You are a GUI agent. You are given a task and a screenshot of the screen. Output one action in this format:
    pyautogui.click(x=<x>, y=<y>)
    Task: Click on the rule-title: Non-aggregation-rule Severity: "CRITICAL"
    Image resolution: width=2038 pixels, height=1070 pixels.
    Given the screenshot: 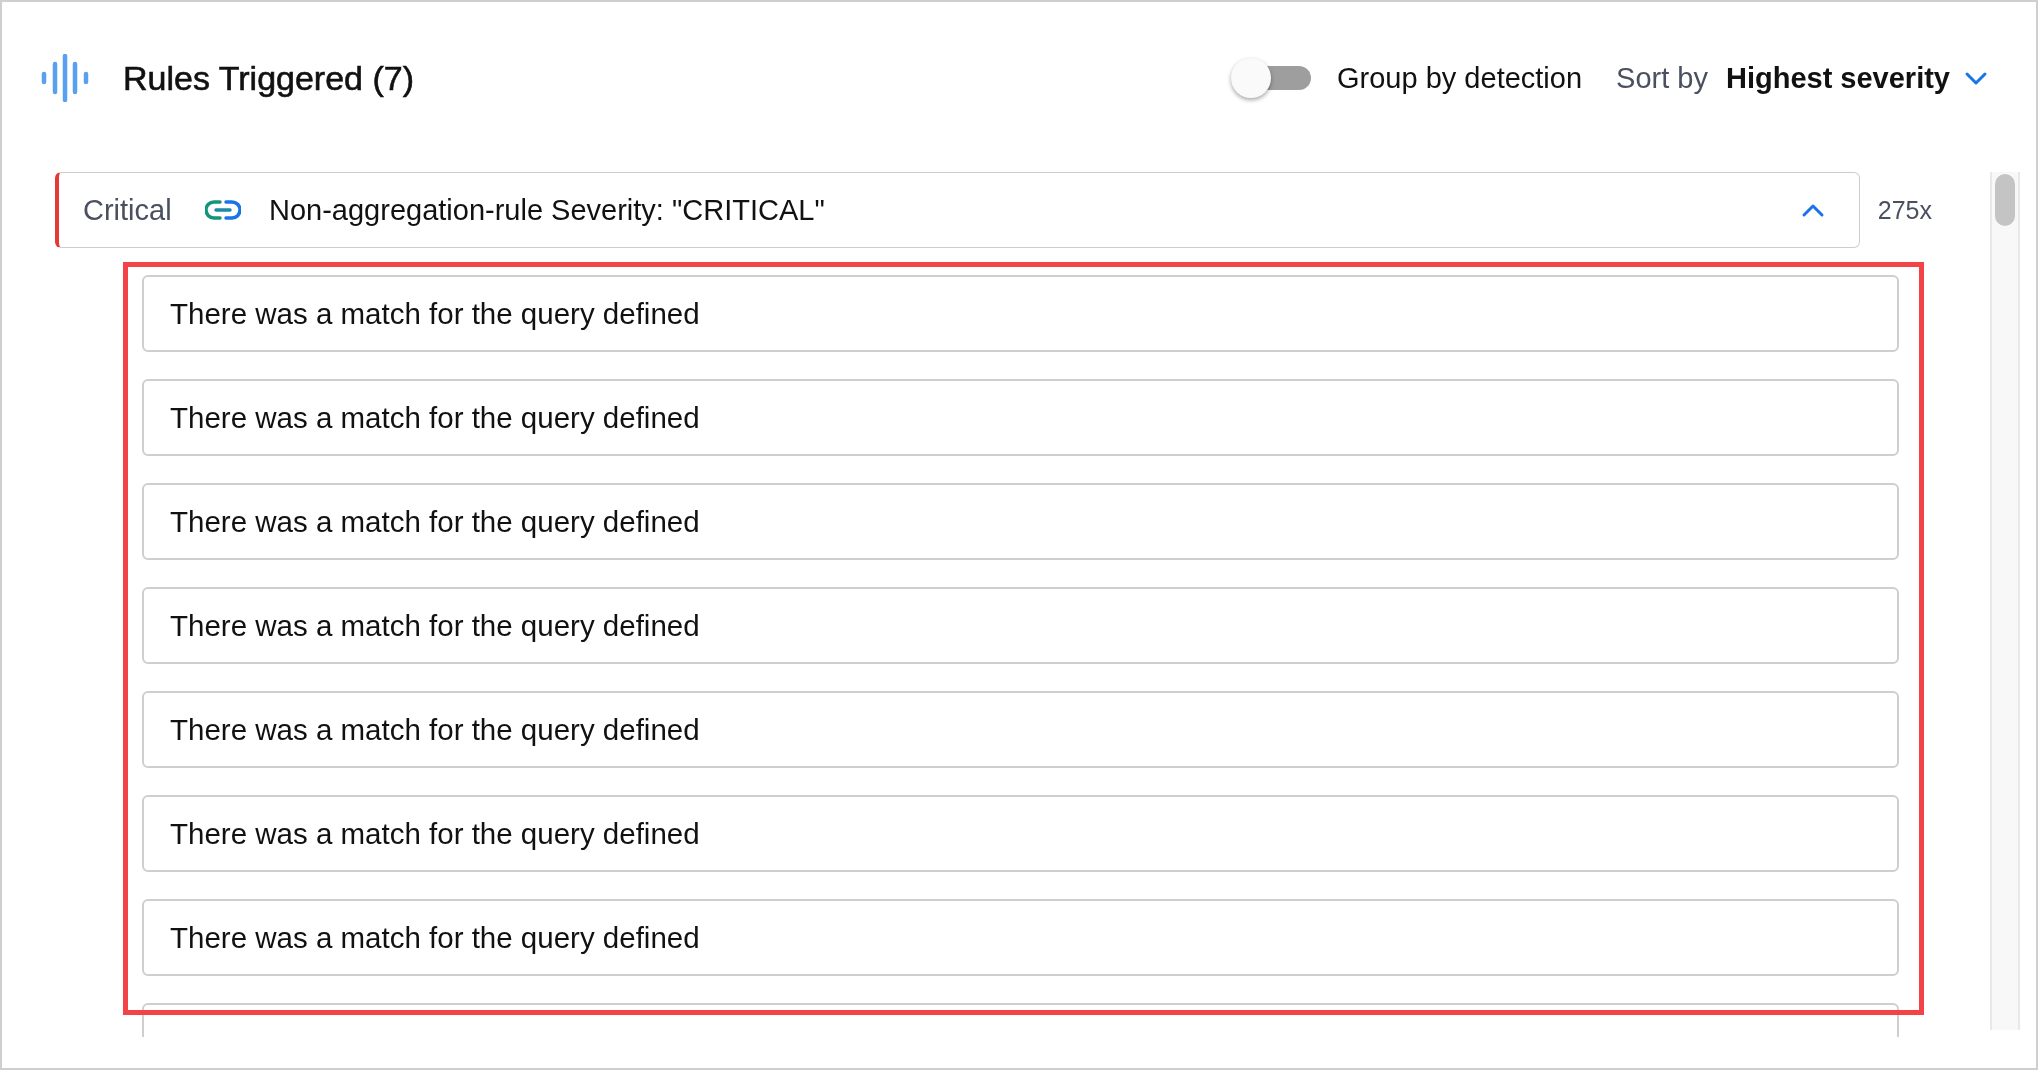 What is the action you would take?
    pyautogui.click(x=547, y=210)
    